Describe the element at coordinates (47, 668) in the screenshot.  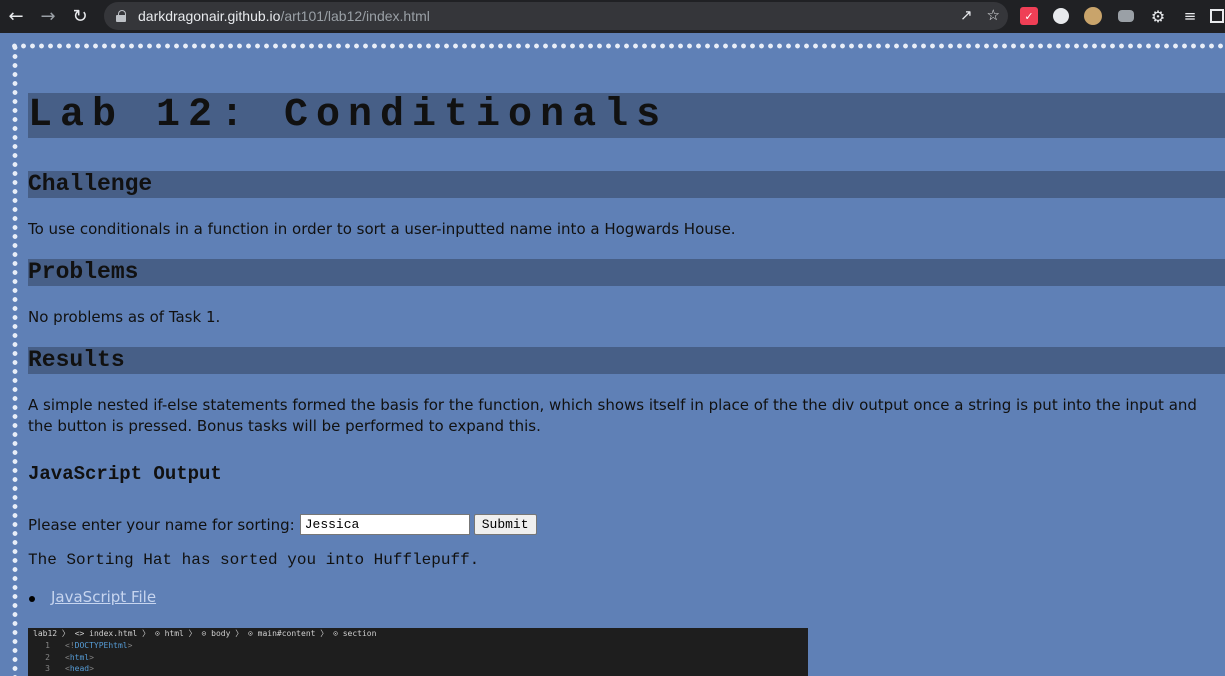
I see `line-number: 3` at that location.